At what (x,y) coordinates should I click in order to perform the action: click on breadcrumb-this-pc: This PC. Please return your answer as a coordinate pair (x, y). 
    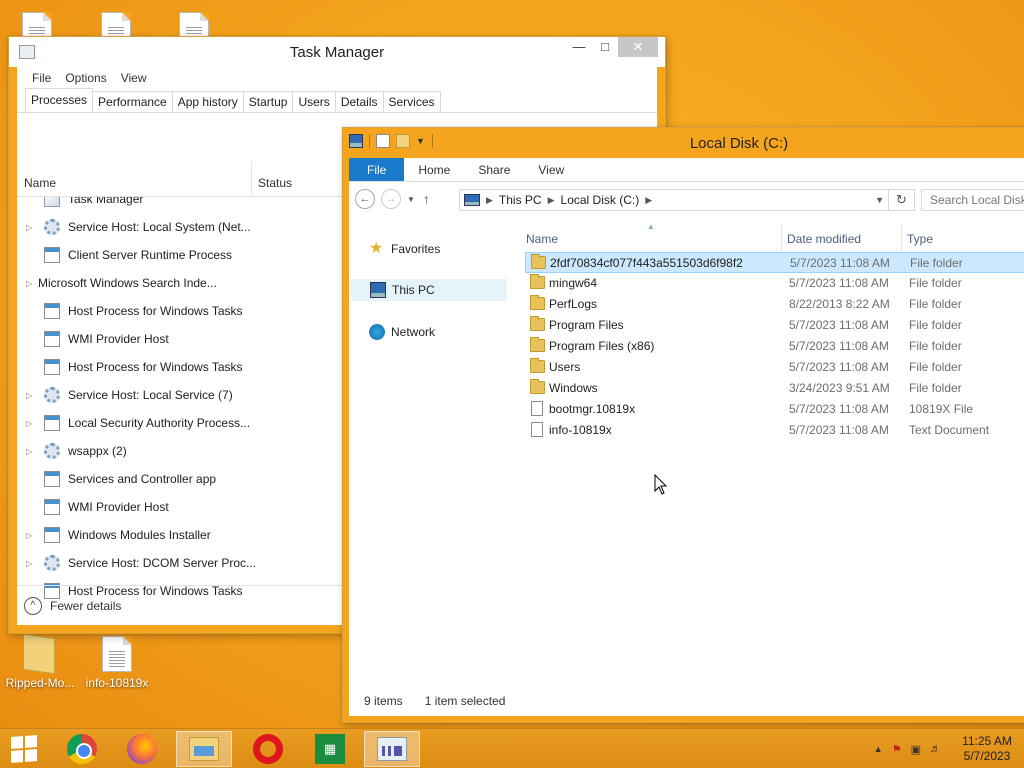
    Looking at the image, I should click on (520, 200).